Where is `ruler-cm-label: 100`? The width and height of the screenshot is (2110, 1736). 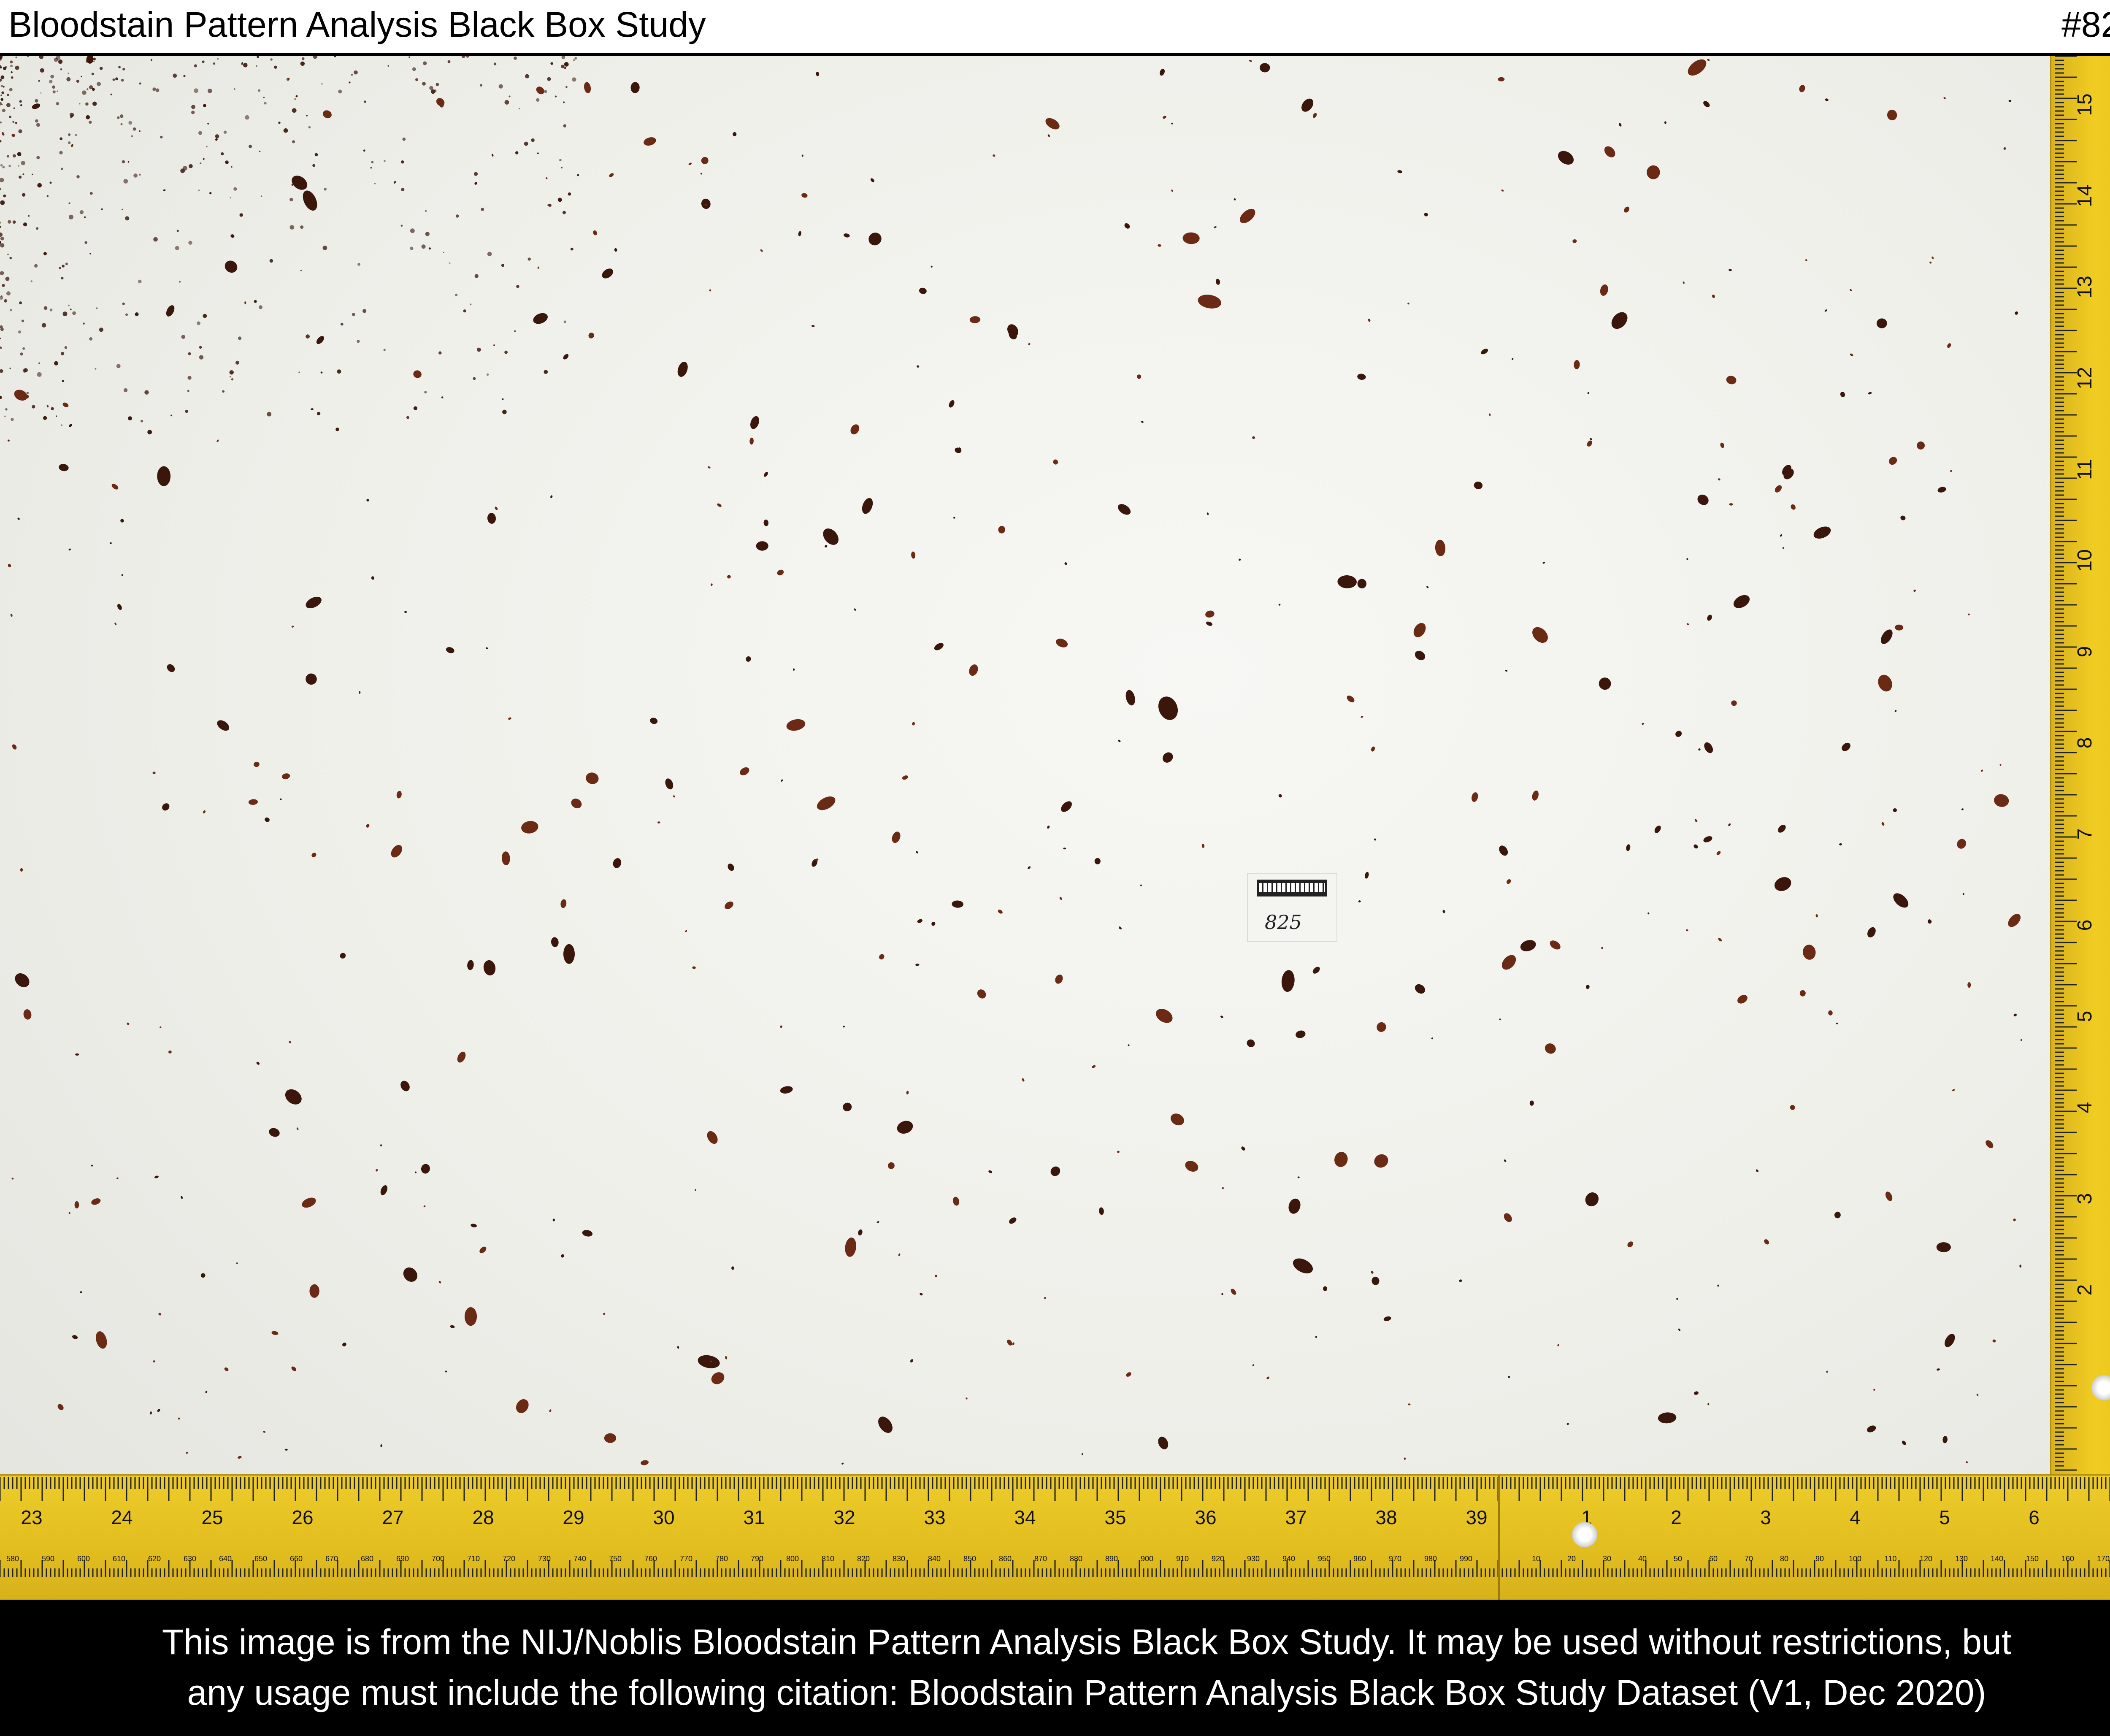 ruler-cm-label: 100 is located at coordinates (1855, 1559).